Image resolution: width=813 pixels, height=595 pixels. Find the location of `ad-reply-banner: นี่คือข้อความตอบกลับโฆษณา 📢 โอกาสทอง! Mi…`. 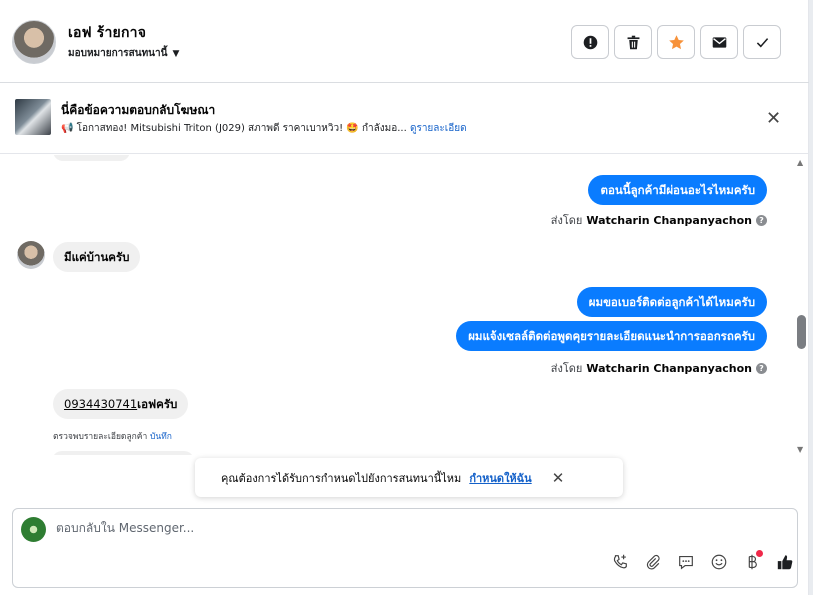

ad-reply-banner: นี่คือข้อความตอบกลับโฆษณา 📢 โอกาสทอง! Mi… is located at coordinates (404, 119).